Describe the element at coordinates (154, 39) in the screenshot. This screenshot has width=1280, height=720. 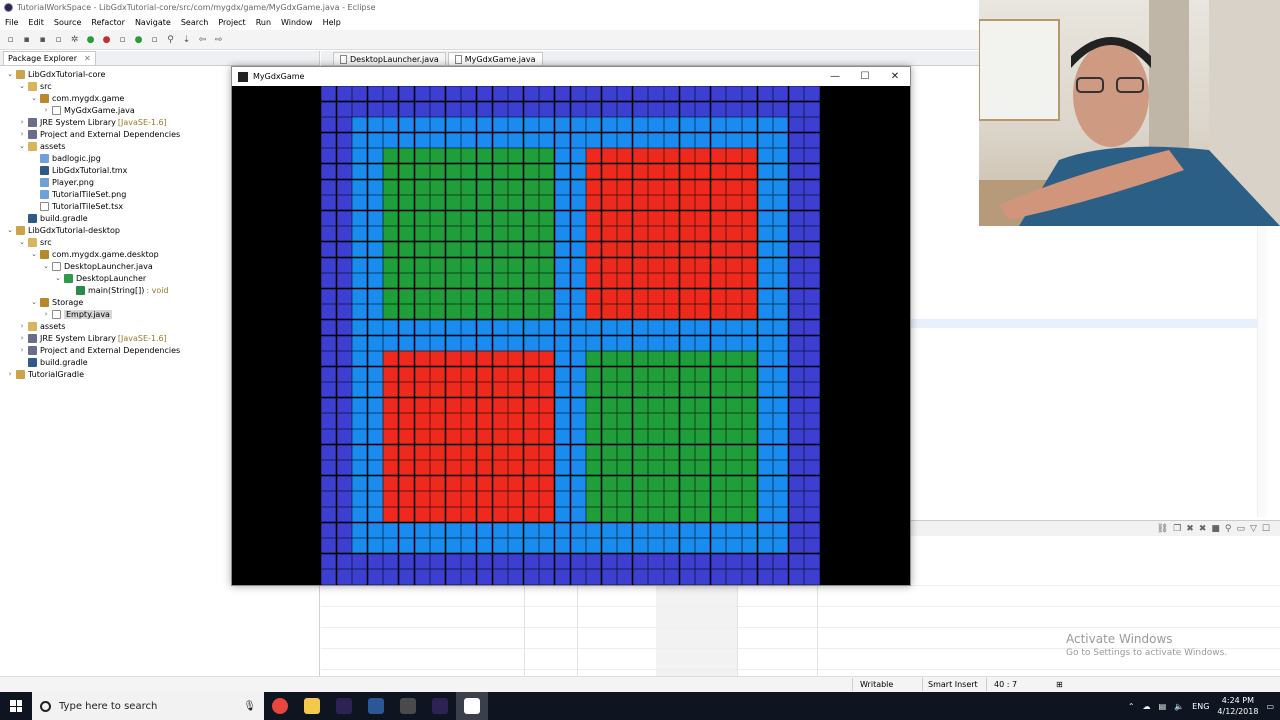
I see `open-type-icon: ▫` at that location.